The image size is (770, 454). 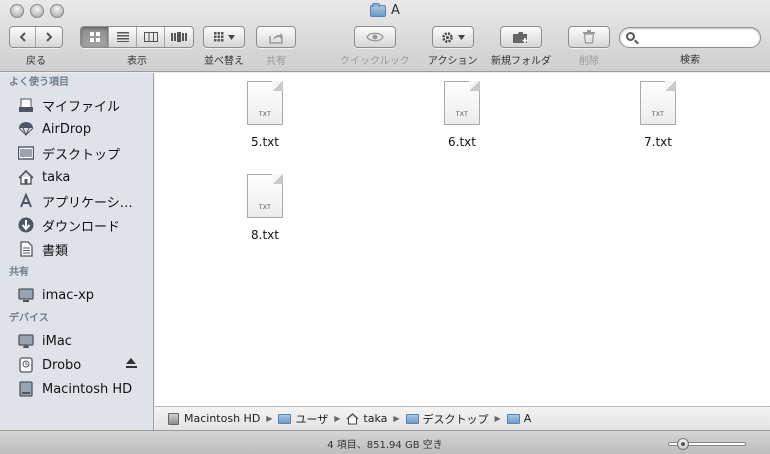 I want to click on view-label: 表示, so click(x=137, y=61).